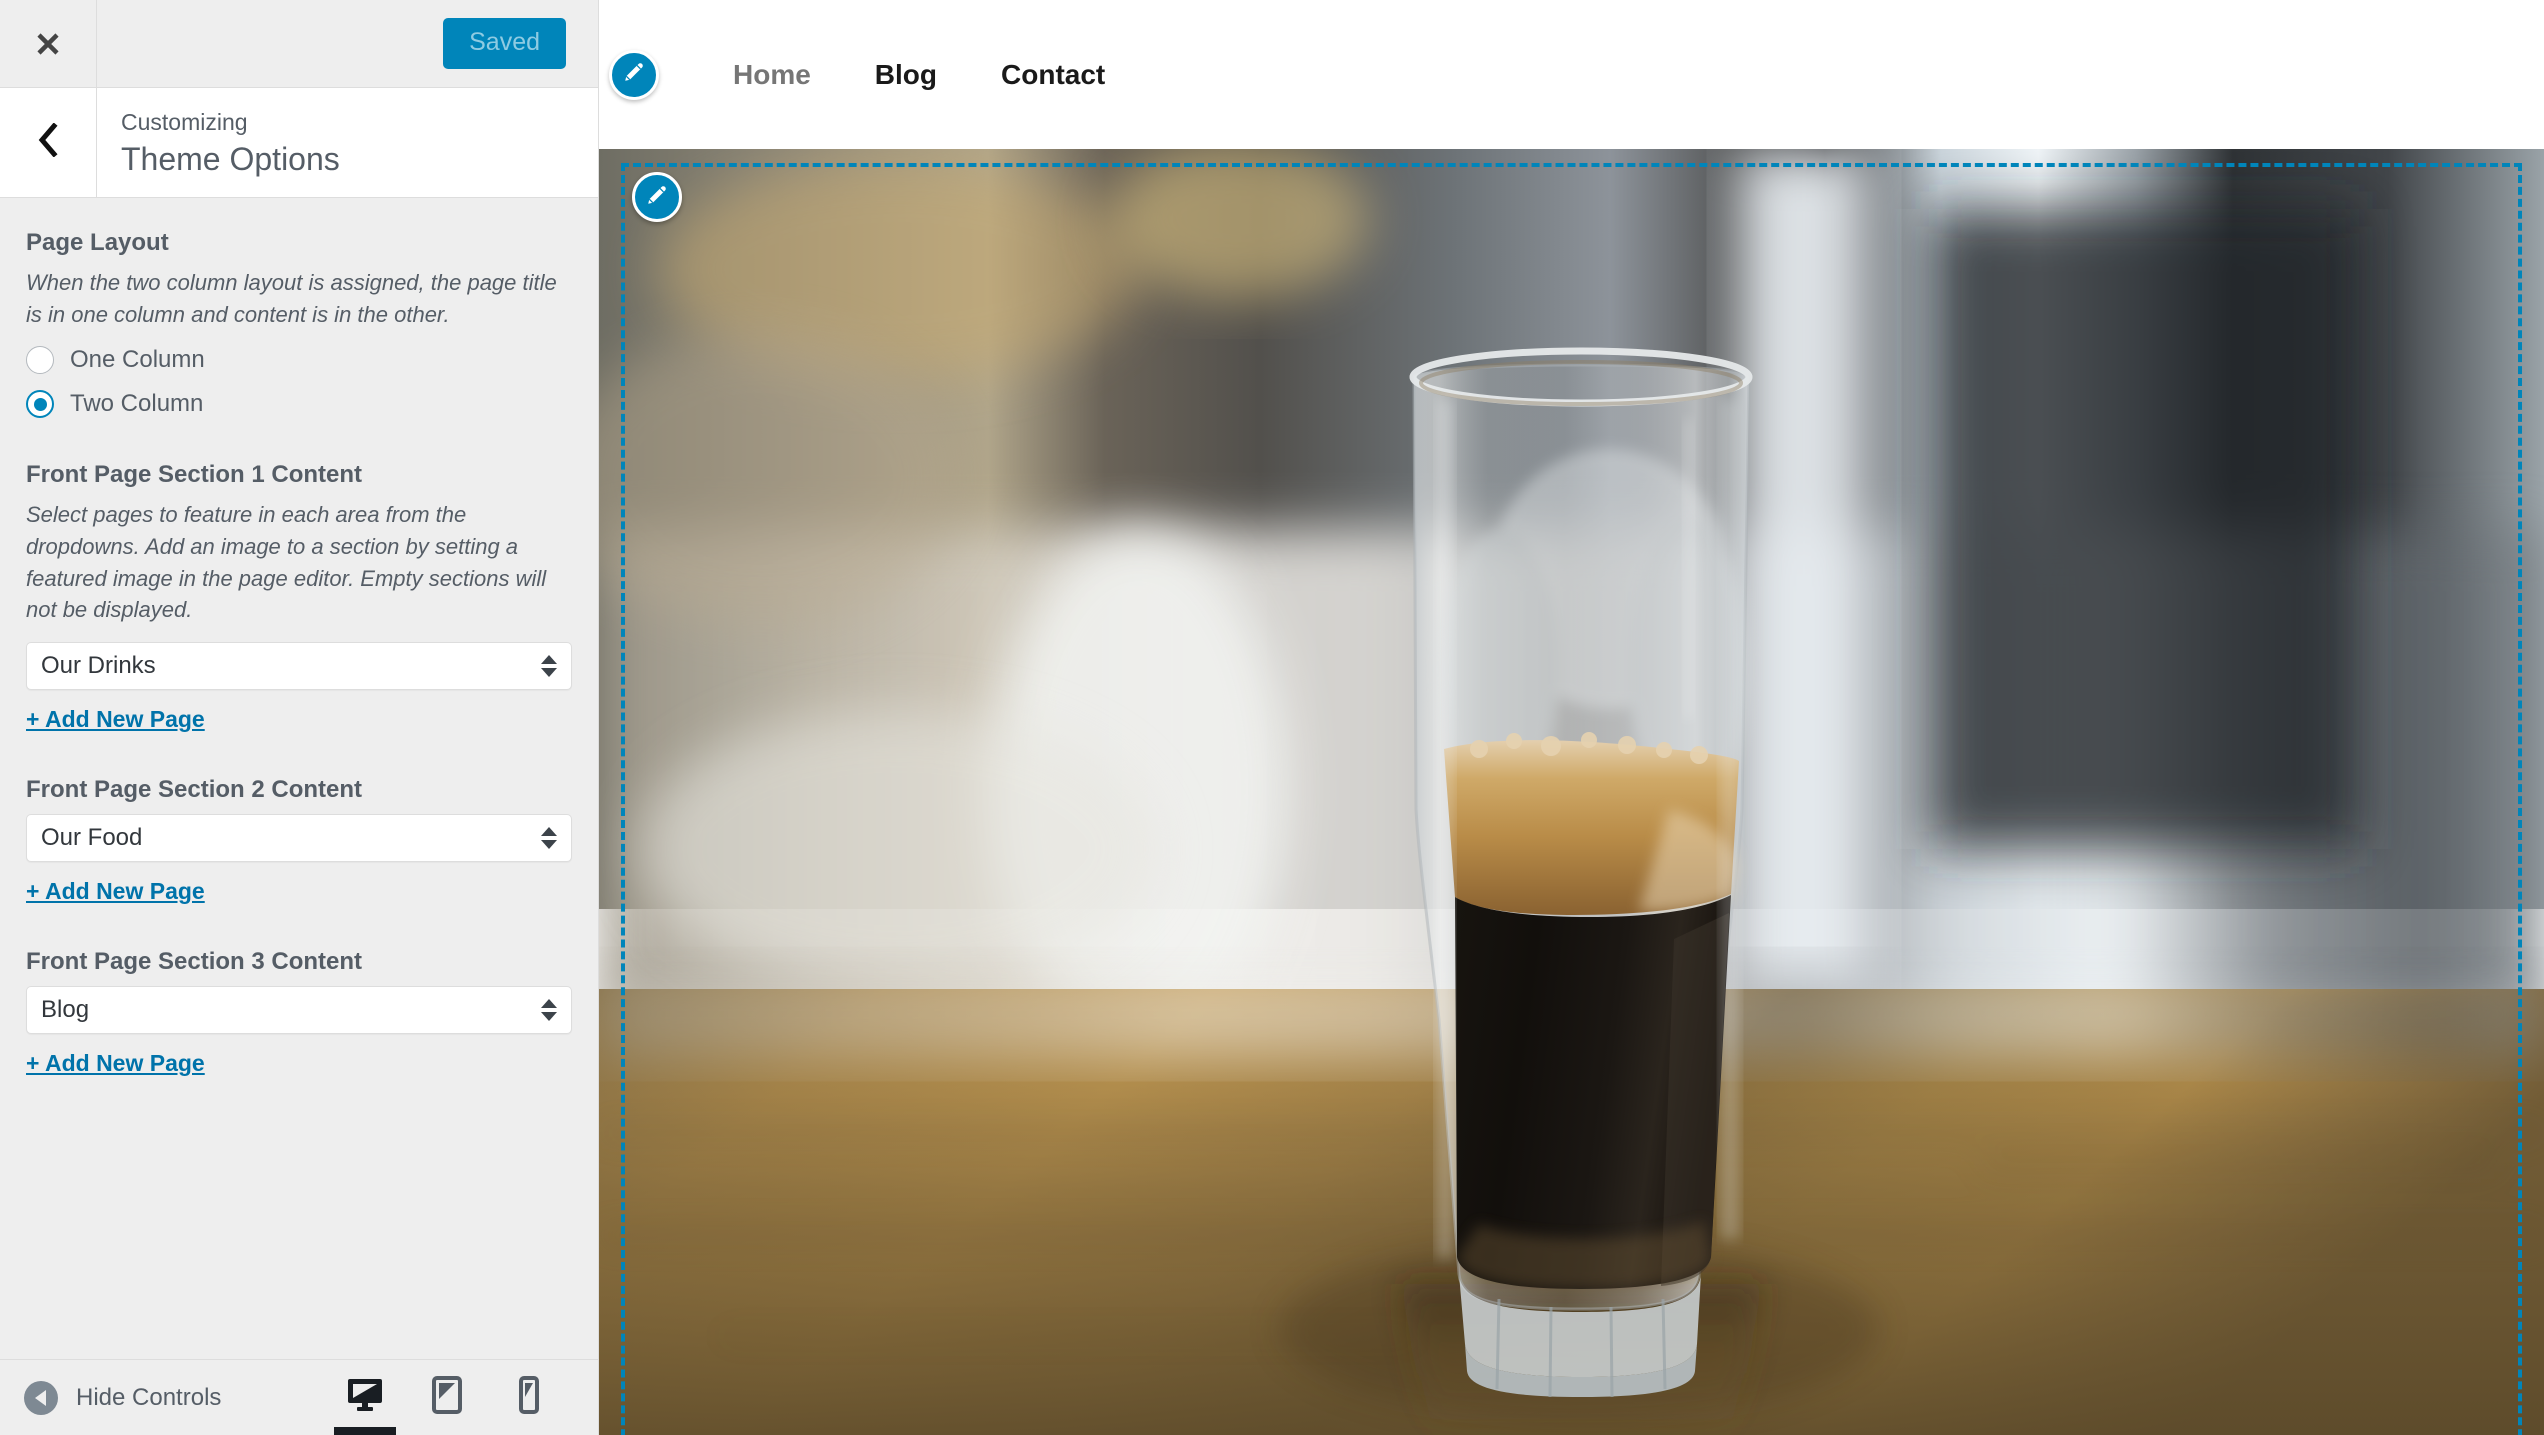 The height and width of the screenshot is (1435, 2544). What do you see at coordinates (41, 1397) in the screenshot?
I see `collapse-arrow-icon` at bounding box center [41, 1397].